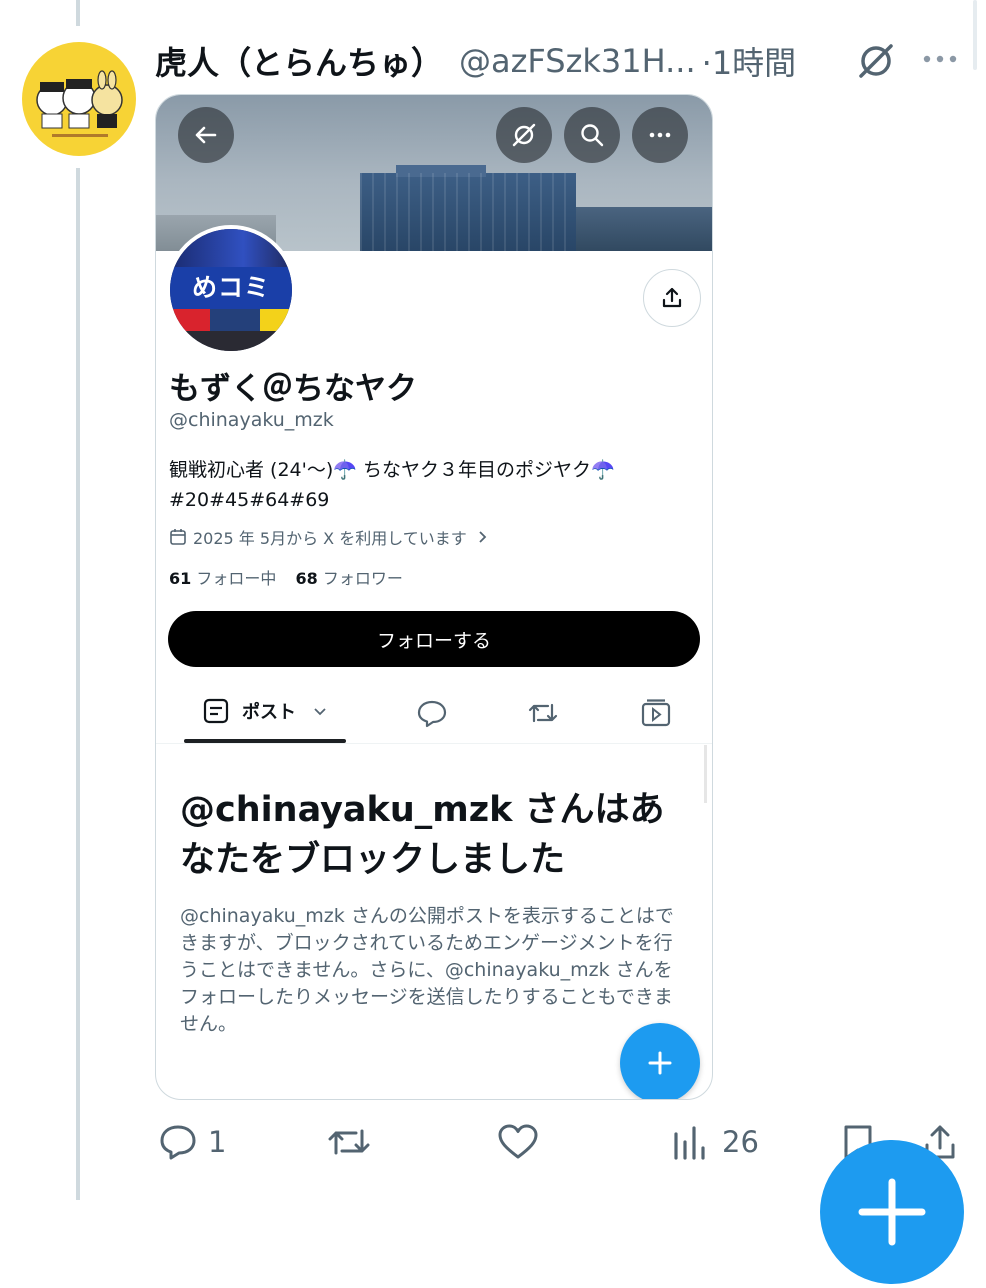 The height and width of the screenshot is (1288, 986). I want to click on avatar-illustration, so click(79, 103).